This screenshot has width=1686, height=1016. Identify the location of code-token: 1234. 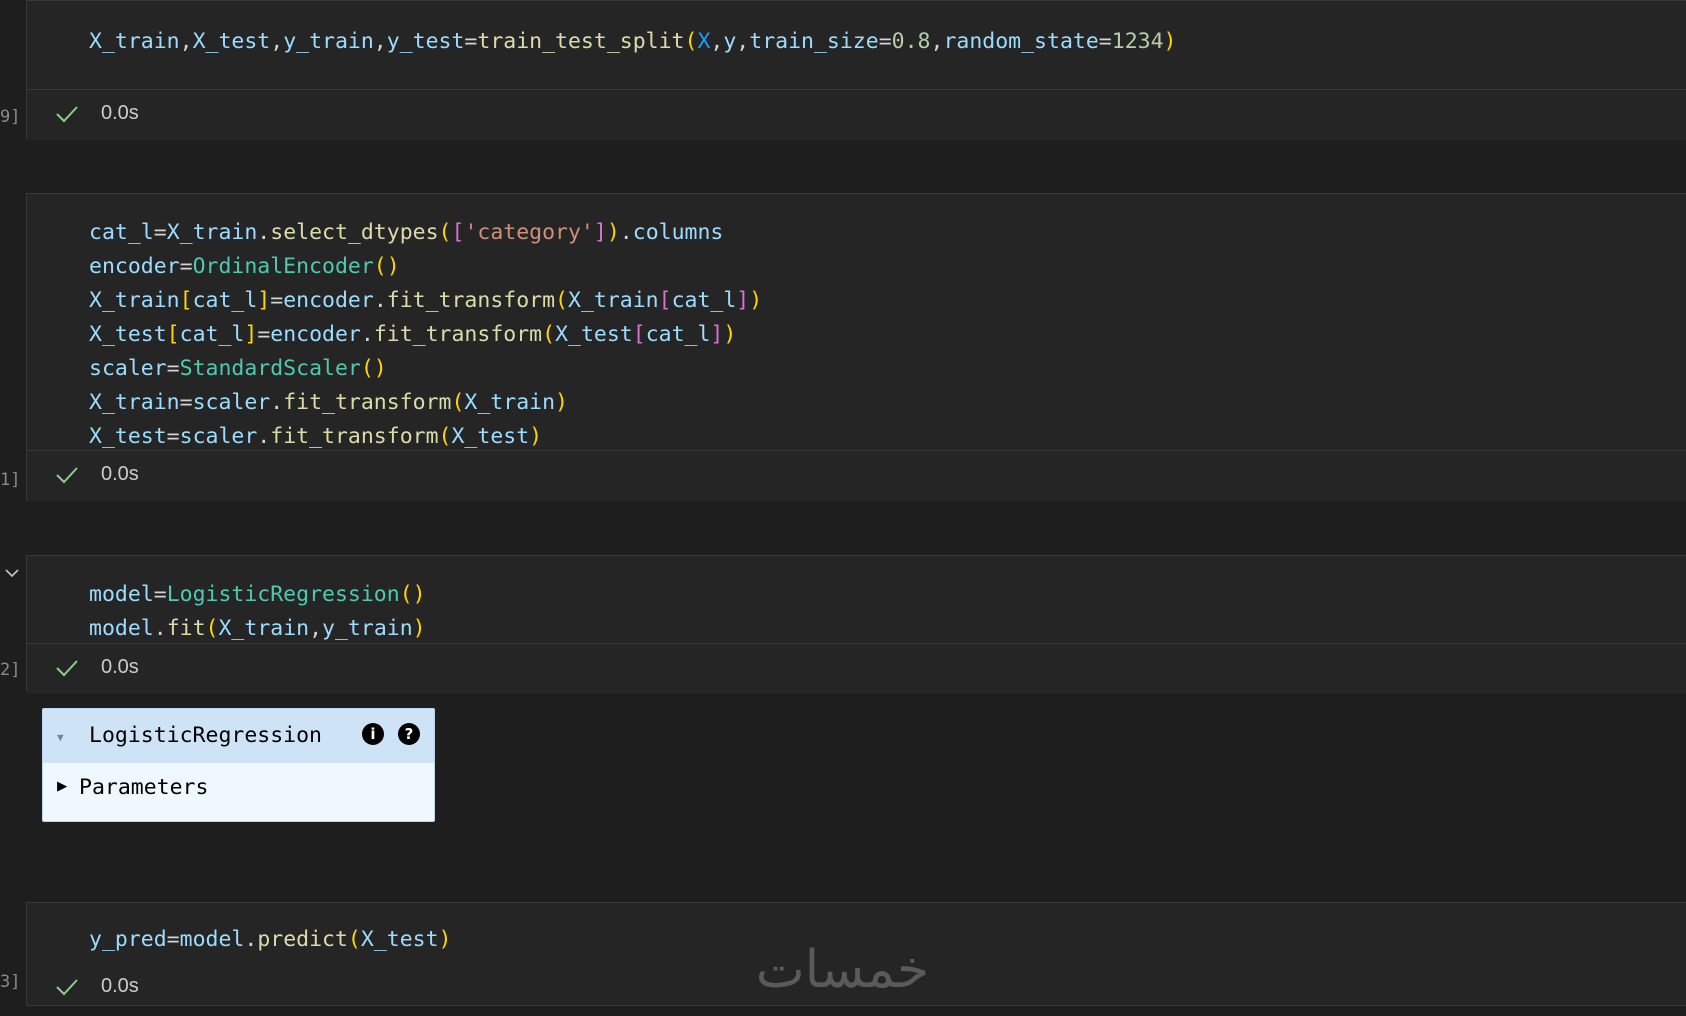
(1137, 41).